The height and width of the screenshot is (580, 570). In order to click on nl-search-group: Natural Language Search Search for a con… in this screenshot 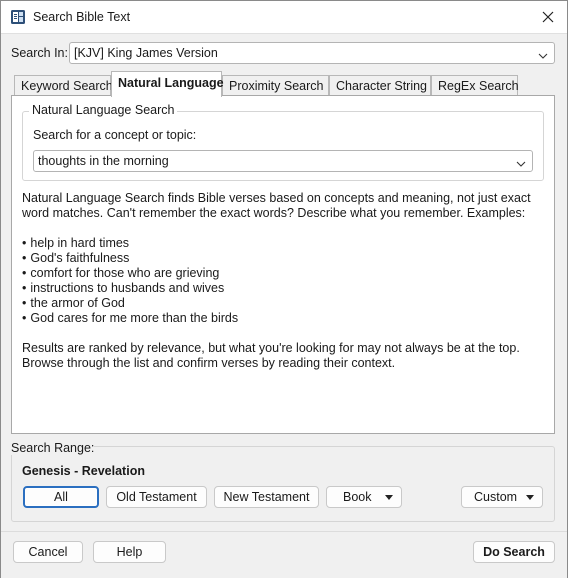, I will do `click(283, 142)`.